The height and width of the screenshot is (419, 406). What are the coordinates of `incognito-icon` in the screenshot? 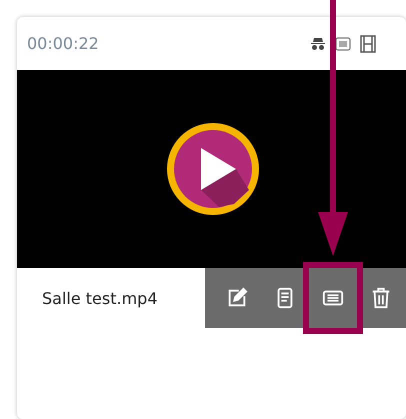 It's located at (318, 43).